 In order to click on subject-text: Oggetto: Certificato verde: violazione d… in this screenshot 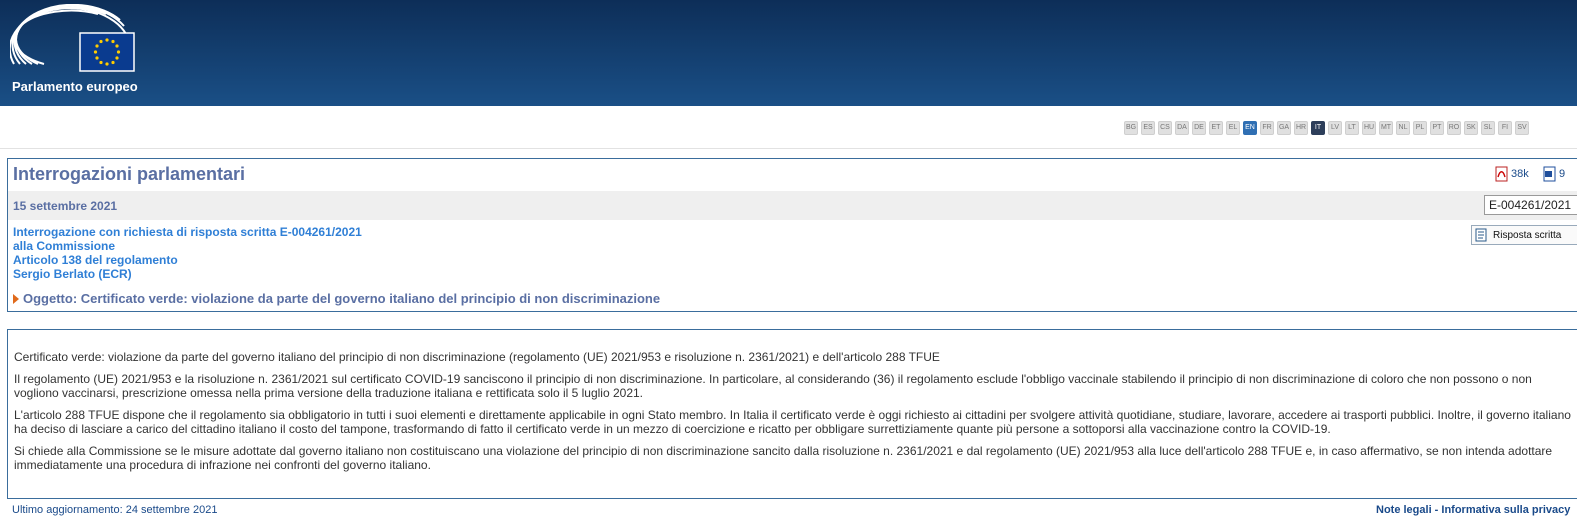, I will do `click(342, 298)`.